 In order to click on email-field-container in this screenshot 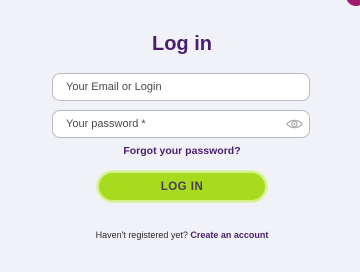, I will do `click(181, 87)`.